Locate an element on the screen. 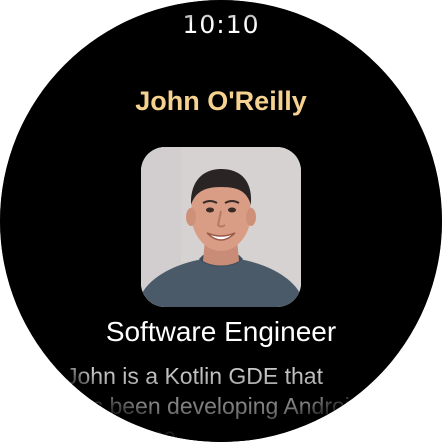  profile-title: Software Engineer is located at coordinates (221, 331).